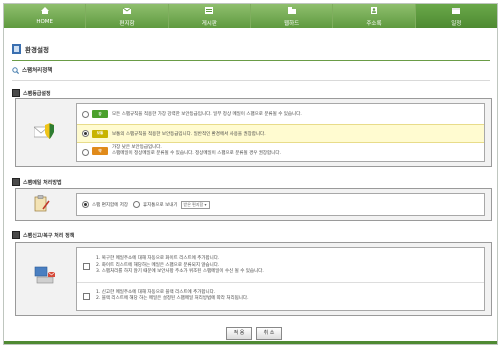 The height and width of the screenshot is (348, 500). Describe the element at coordinates (250, 342) in the screenshot. I see `footer-bar` at that location.